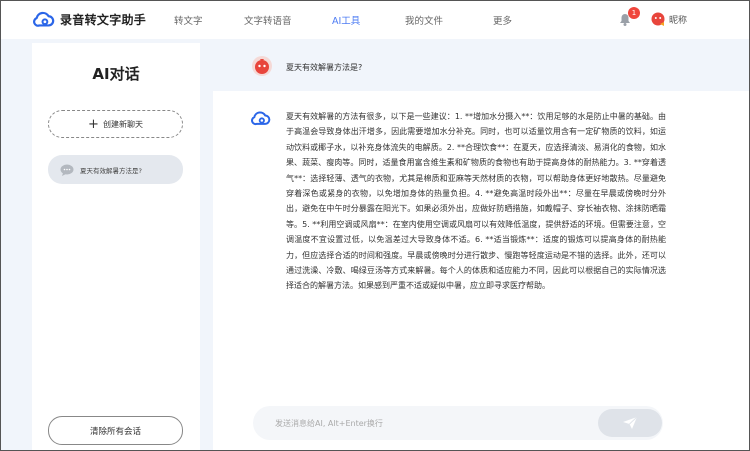  I want to click on ai-assistant-icon, so click(261, 118).